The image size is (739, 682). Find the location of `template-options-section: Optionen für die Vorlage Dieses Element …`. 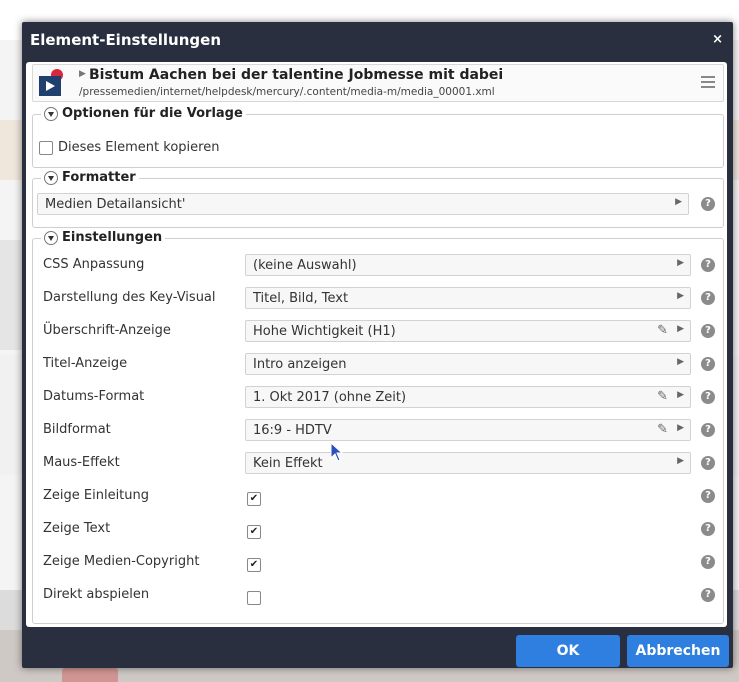

template-options-section: Optionen für die Vorlage Dieses Element … is located at coordinates (378, 137).